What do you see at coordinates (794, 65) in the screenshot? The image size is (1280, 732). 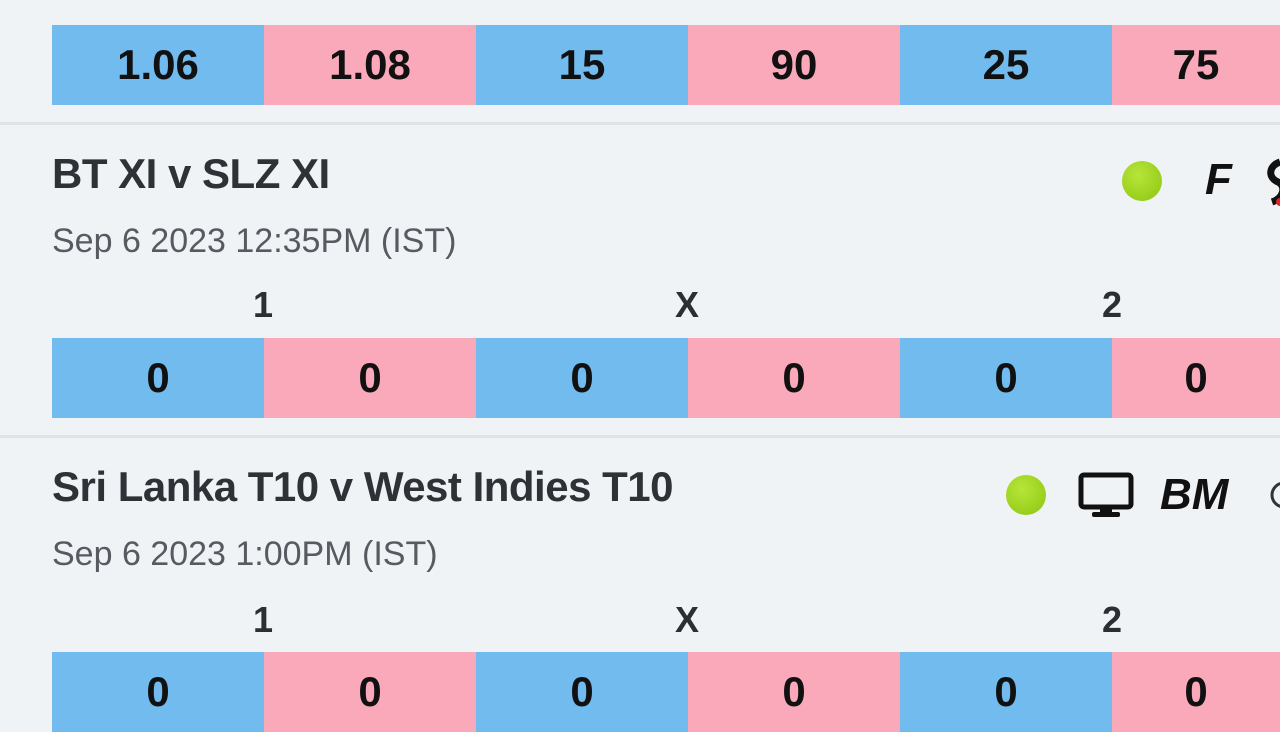 I see `lay-odds-draw: 90` at bounding box center [794, 65].